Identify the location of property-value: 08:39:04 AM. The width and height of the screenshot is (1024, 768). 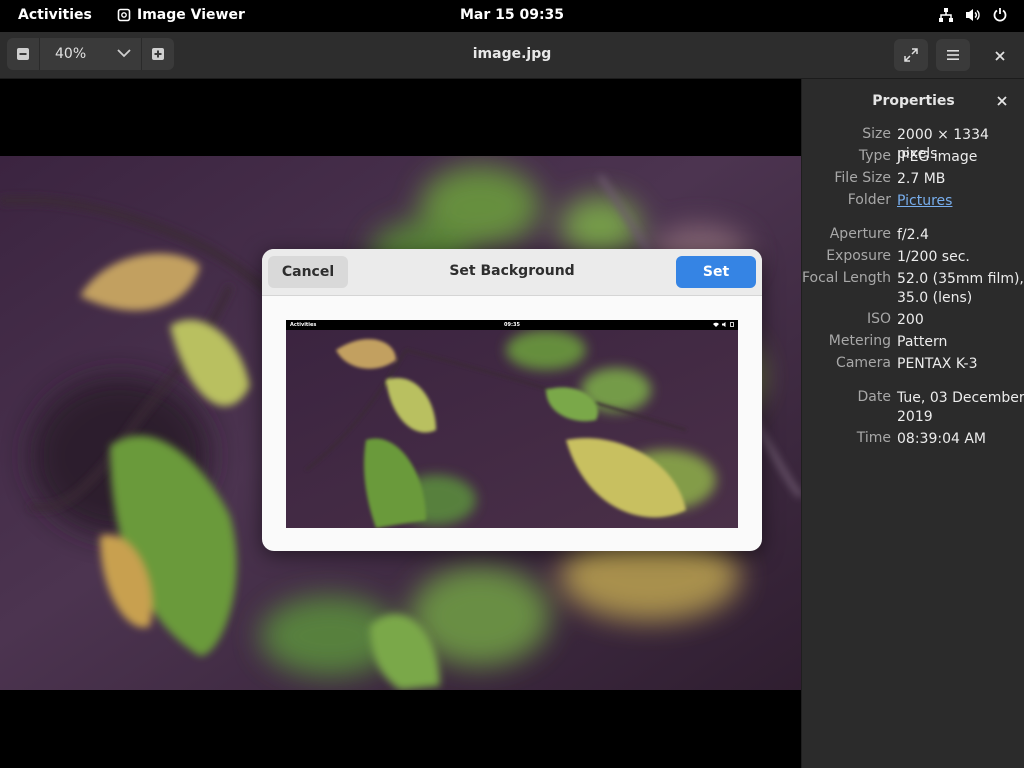
(941, 439).